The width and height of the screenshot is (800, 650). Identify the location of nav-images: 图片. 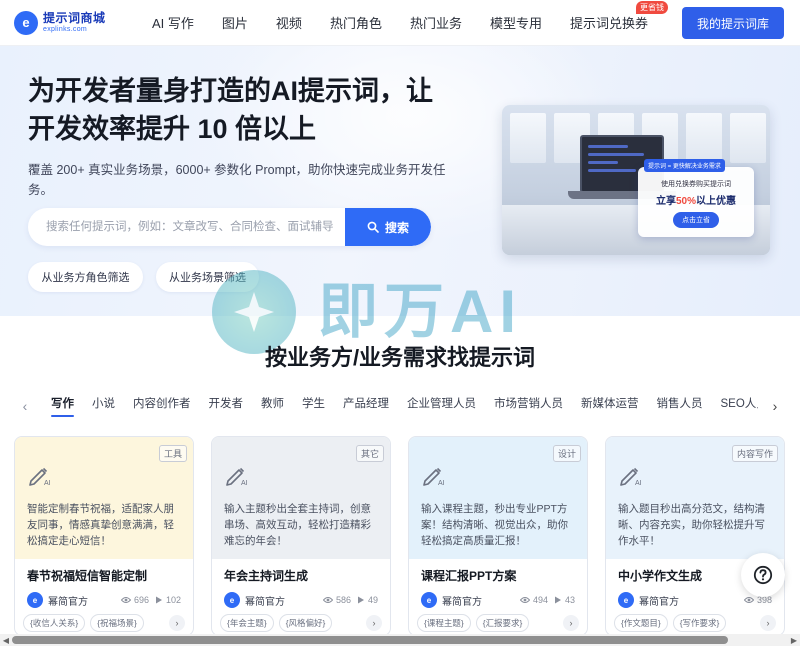
(235, 22).